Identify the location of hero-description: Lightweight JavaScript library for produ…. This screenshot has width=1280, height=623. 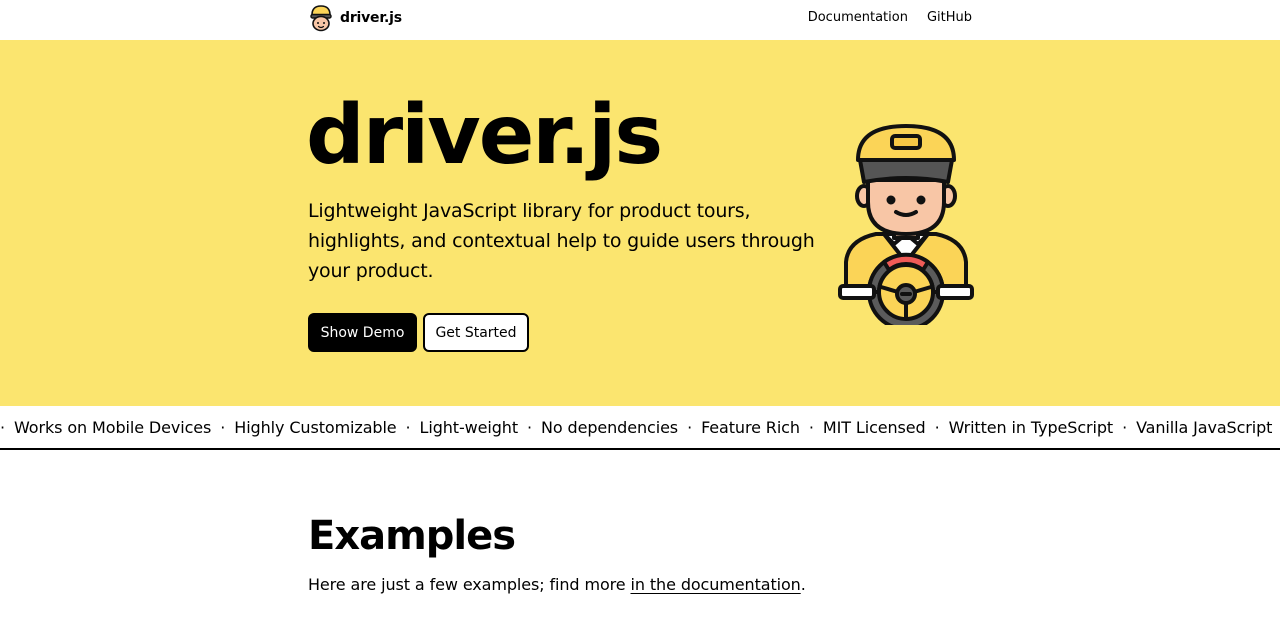
(561, 241).